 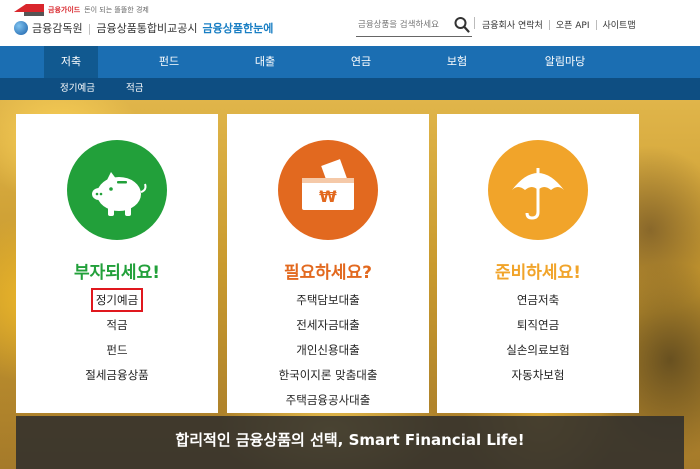 I want to click on sub-nav-item-time-deposit: 정기예금, so click(x=77, y=89).